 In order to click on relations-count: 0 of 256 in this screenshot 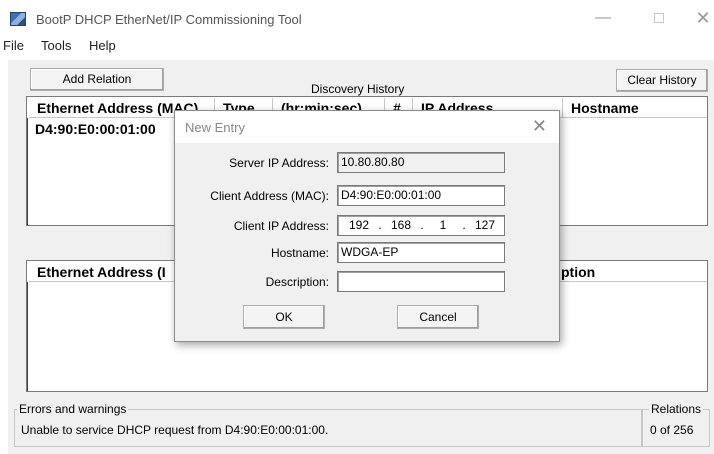, I will do `click(672, 430)`.